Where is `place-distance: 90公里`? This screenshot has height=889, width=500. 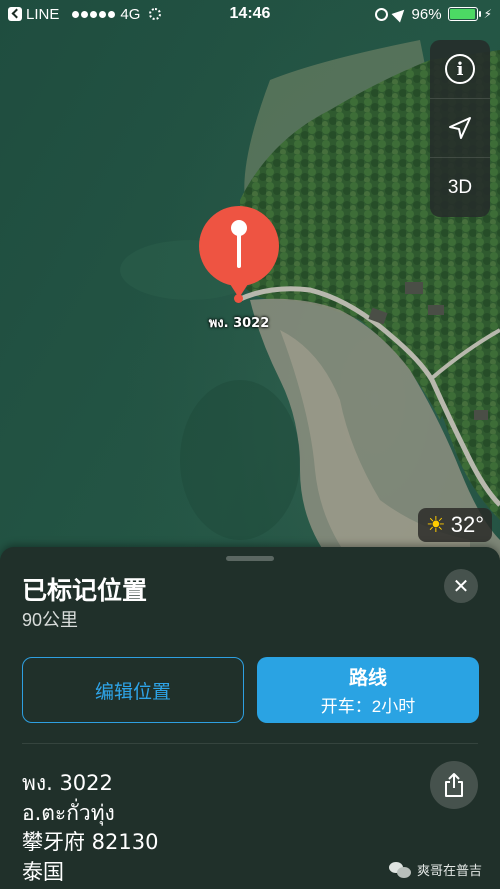 place-distance: 90公里 is located at coordinates (50, 620).